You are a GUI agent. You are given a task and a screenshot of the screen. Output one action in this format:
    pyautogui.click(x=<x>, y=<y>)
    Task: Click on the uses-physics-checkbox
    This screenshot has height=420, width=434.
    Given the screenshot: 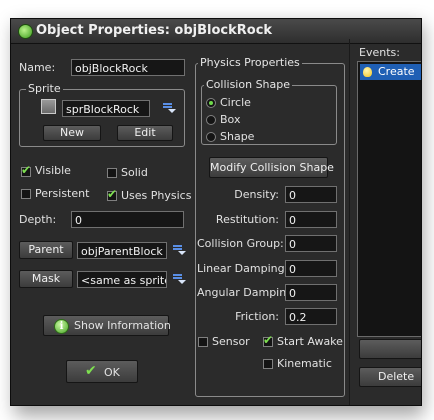 What is the action you would take?
    pyautogui.click(x=112, y=194)
    